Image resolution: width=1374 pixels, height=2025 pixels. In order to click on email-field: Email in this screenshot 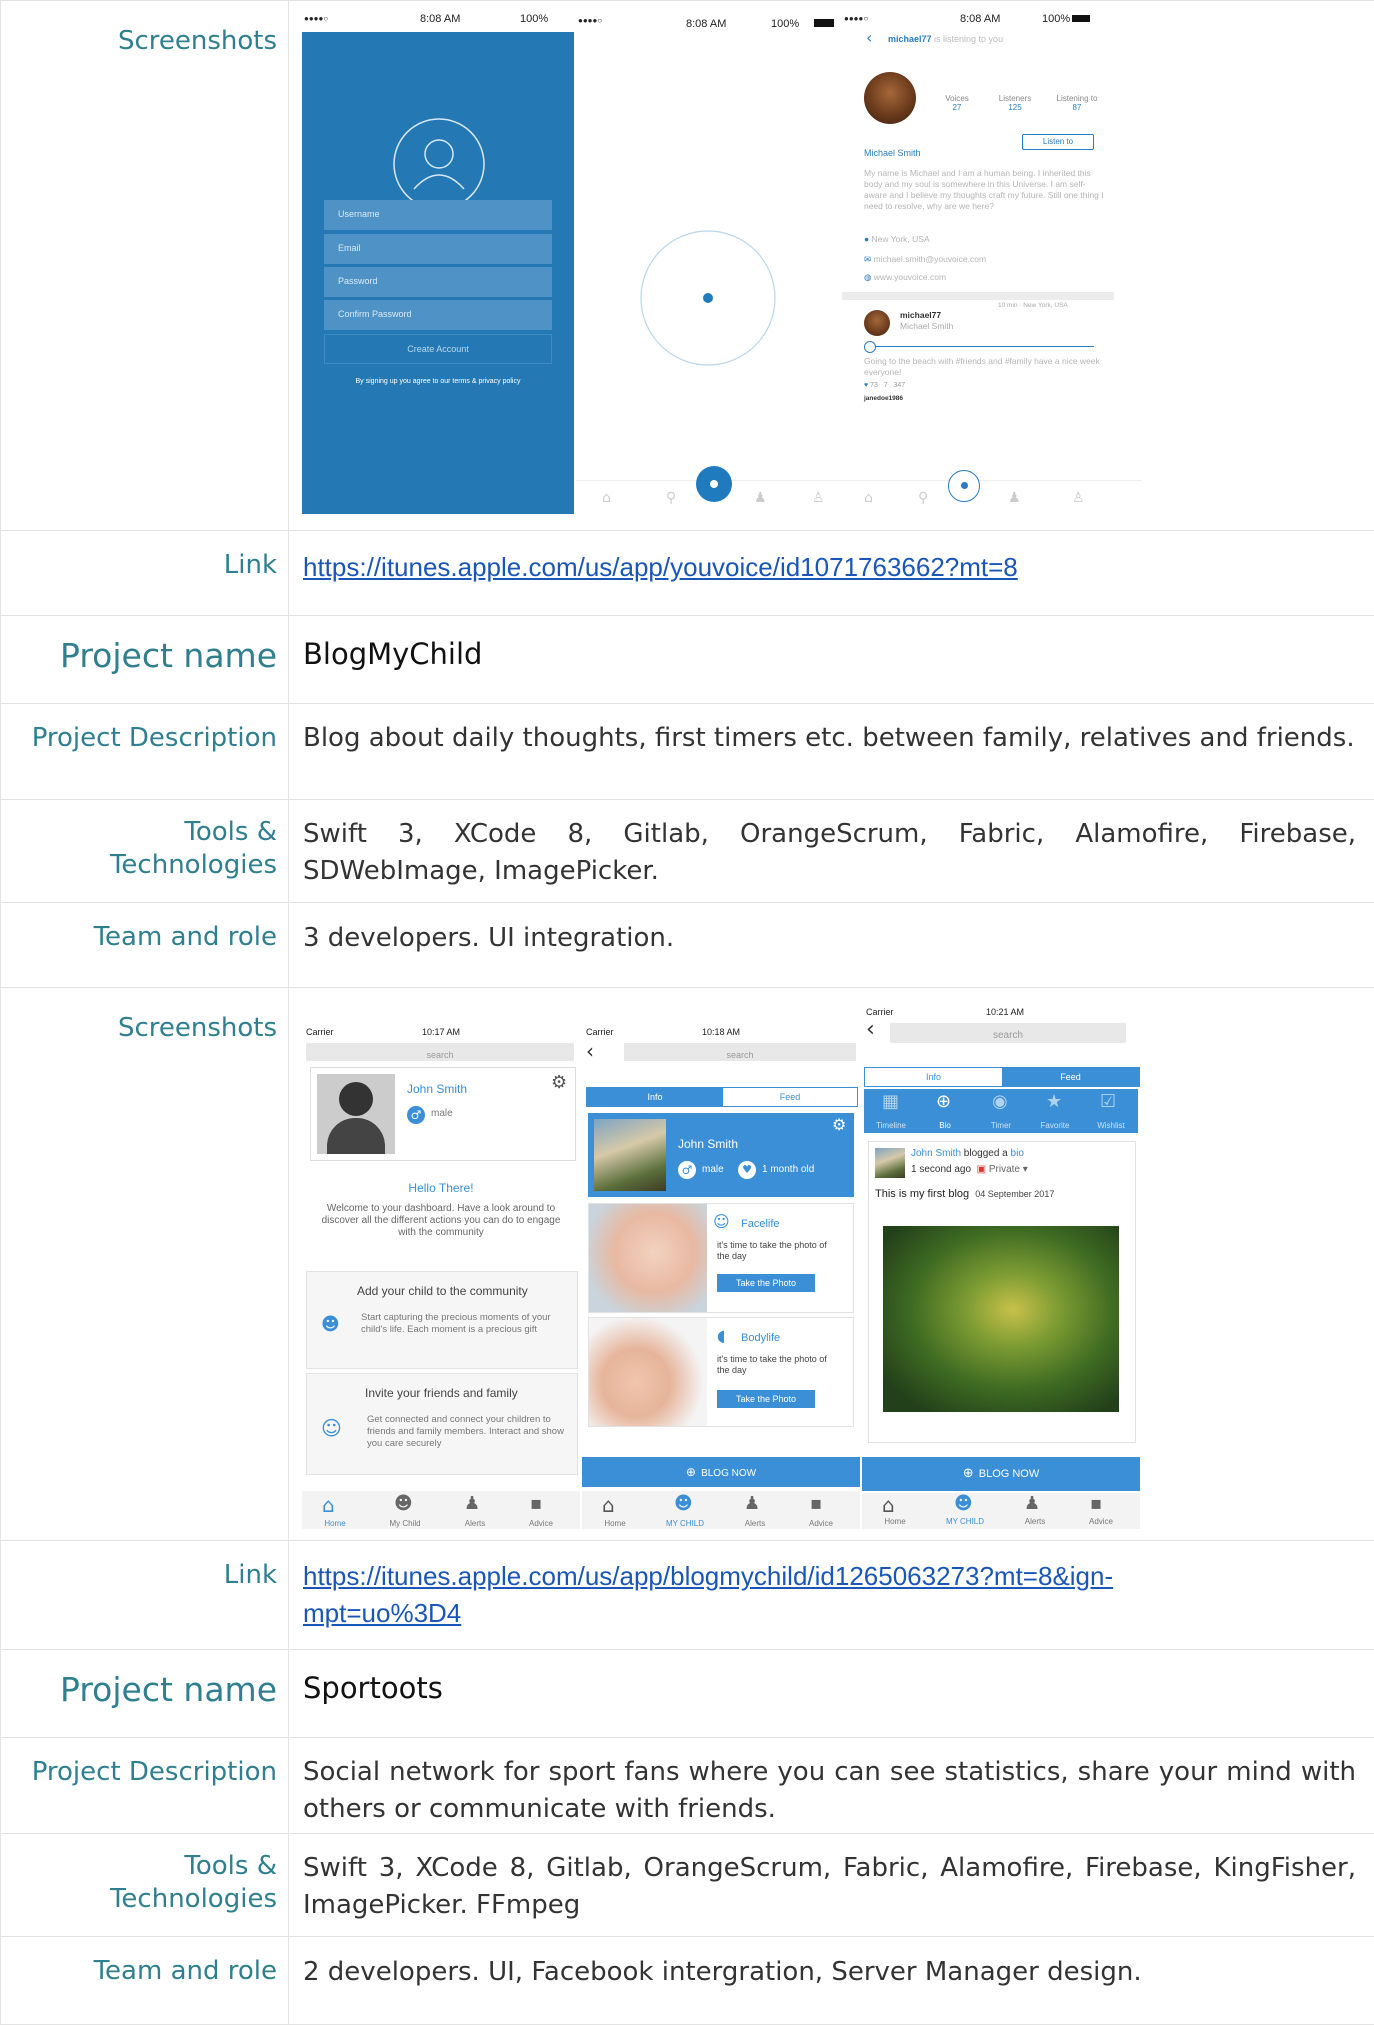, I will do `click(438, 249)`.